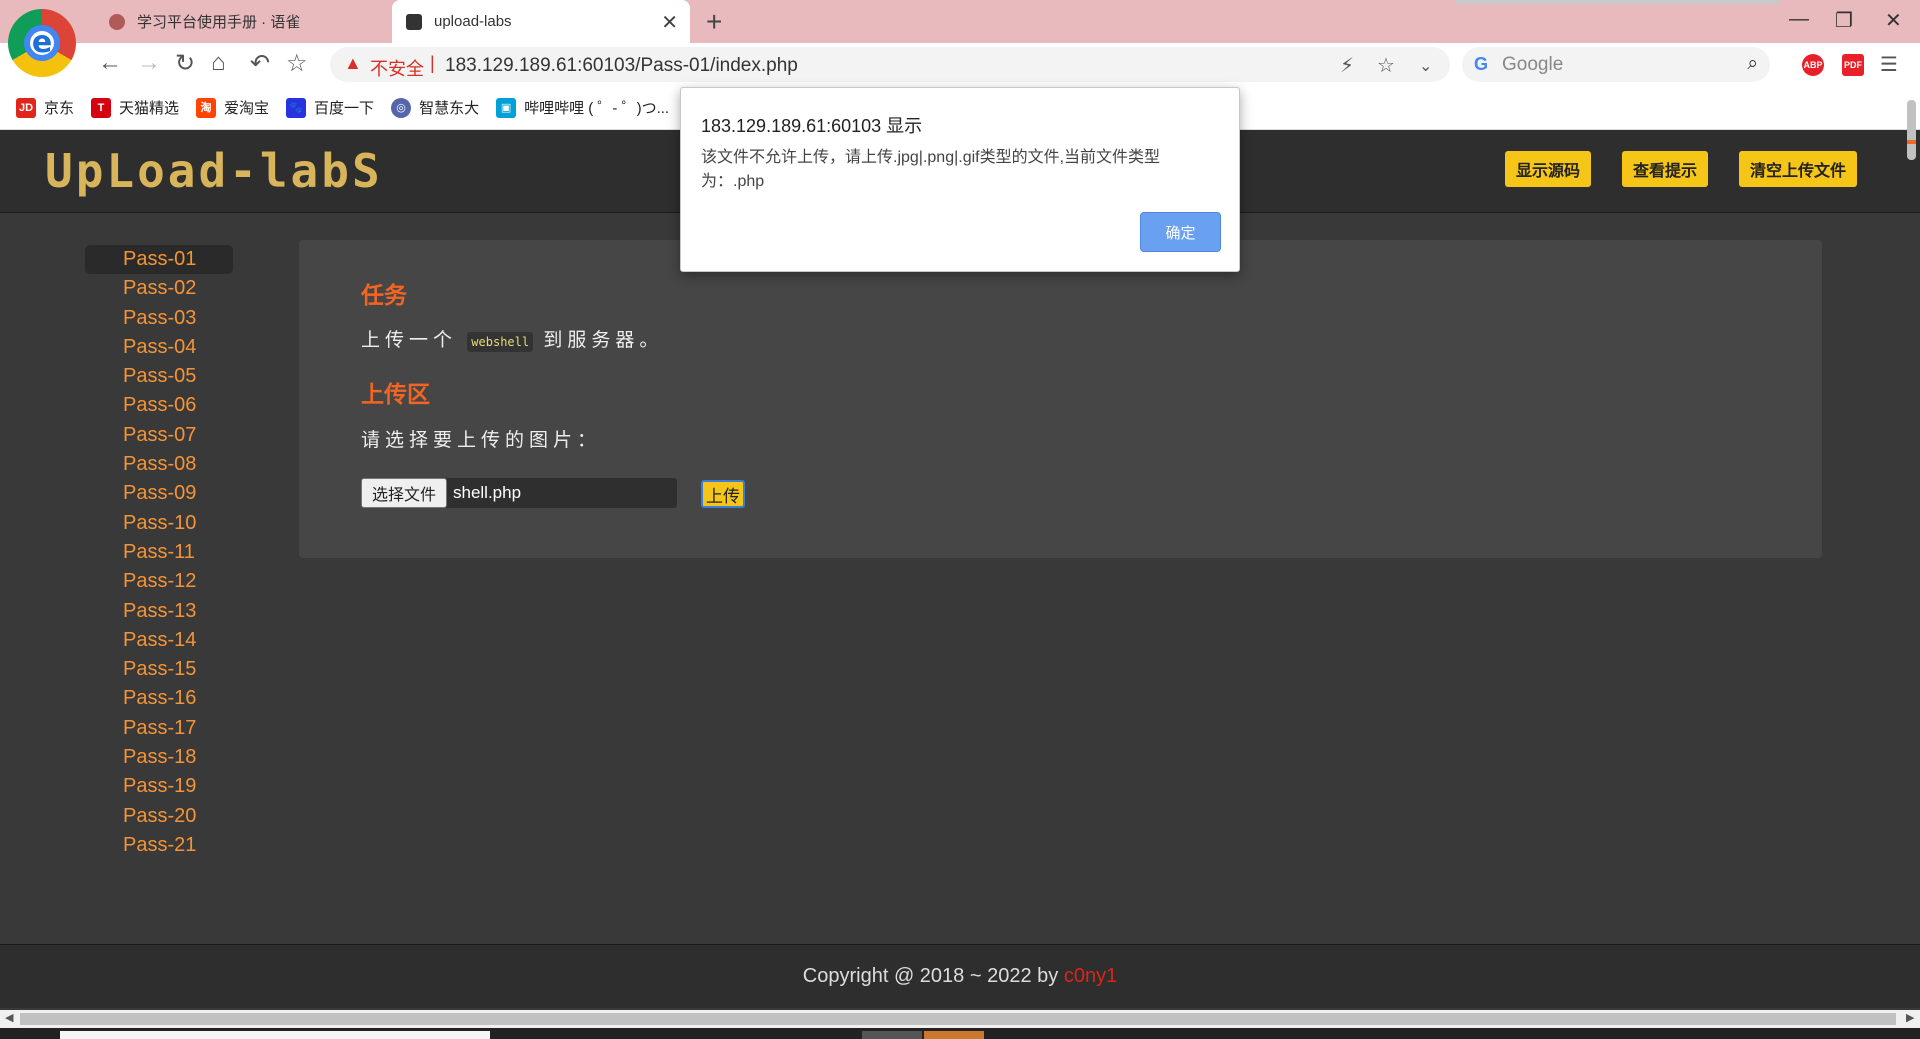 This screenshot has width=1920, height=1039. Describe the element at coordinates (297, 63) in the screenshot. I see `bookmark-star-icon: ☆` at that location.